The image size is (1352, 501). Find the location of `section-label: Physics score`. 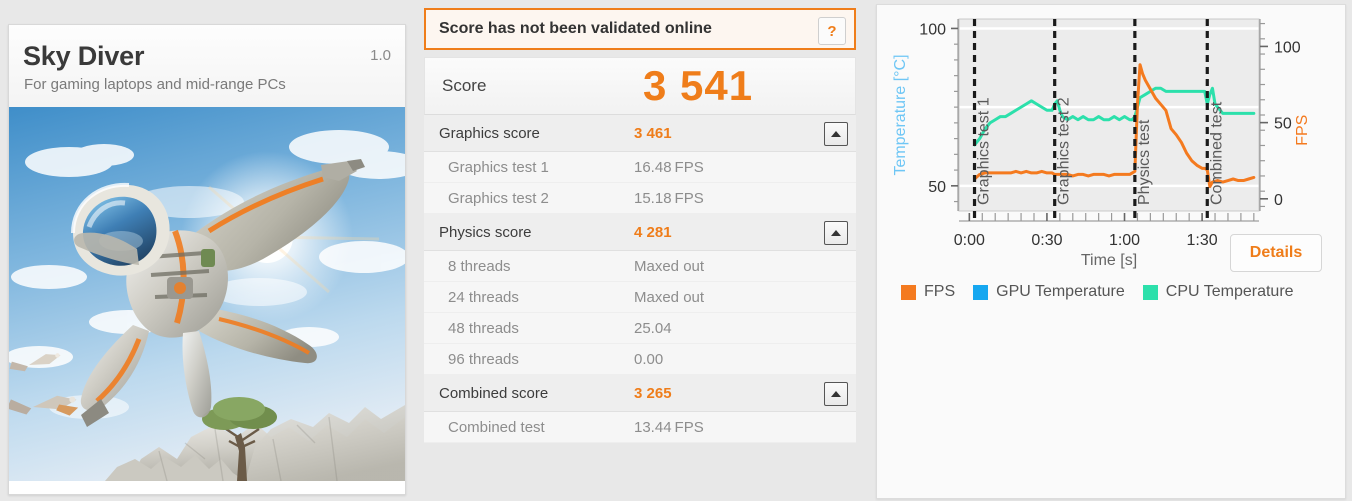

section-label: Physics score is located at coordinates (485, 232).